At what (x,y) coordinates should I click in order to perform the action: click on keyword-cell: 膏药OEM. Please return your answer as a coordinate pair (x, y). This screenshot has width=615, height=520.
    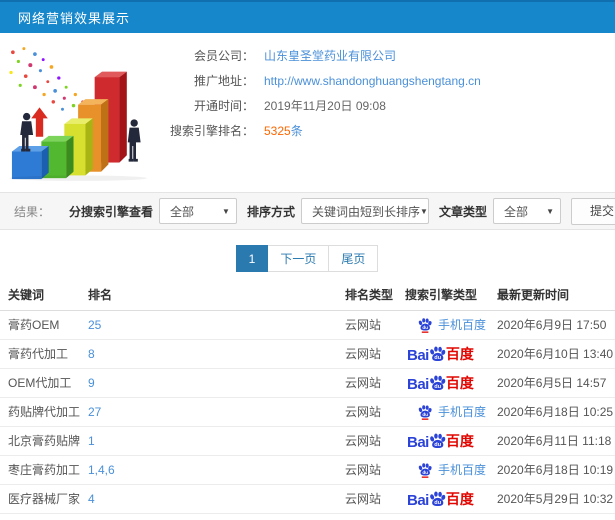
    Looking at the image, I should click on (40, 325).